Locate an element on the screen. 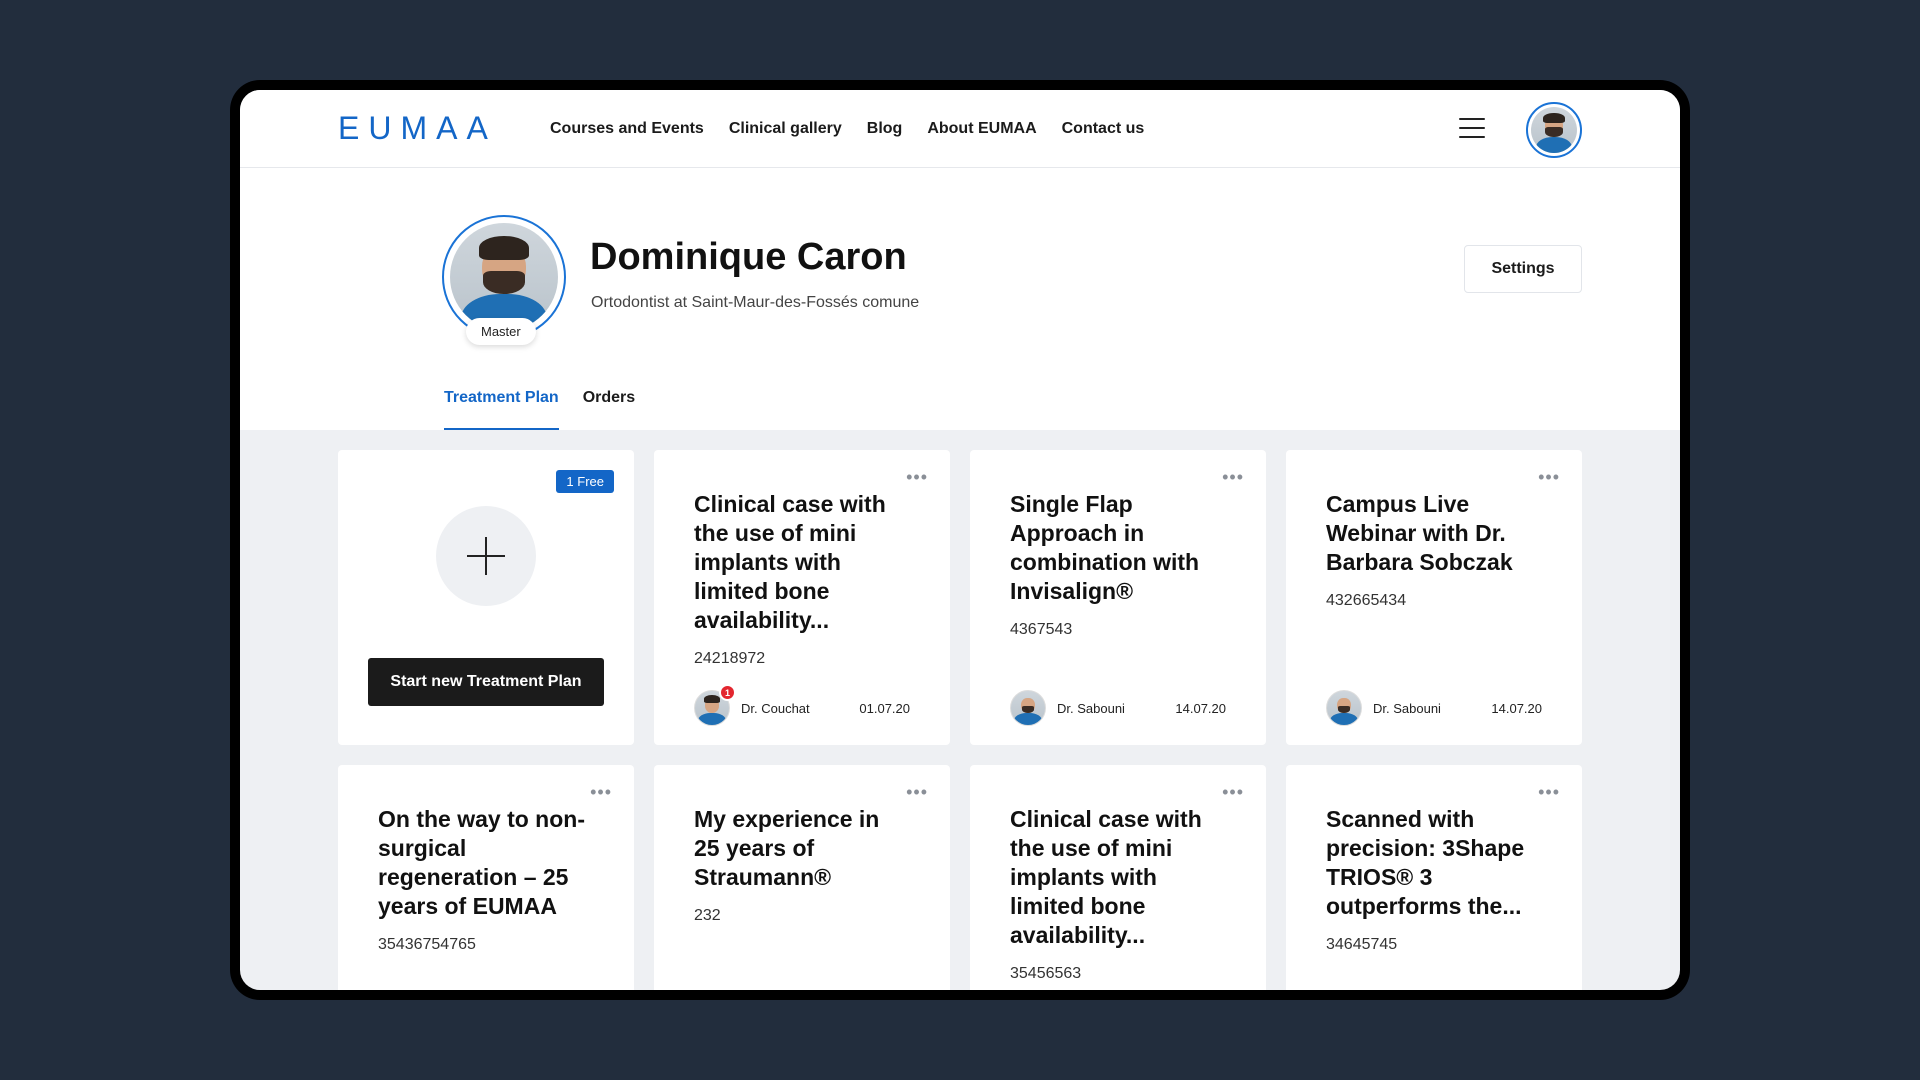 Image resolution: width=1920 pixels, height=1080 pixels. new-treatment-plan-card: 1 Free Start new Treatment Plan is located at coordinates (486, 597).